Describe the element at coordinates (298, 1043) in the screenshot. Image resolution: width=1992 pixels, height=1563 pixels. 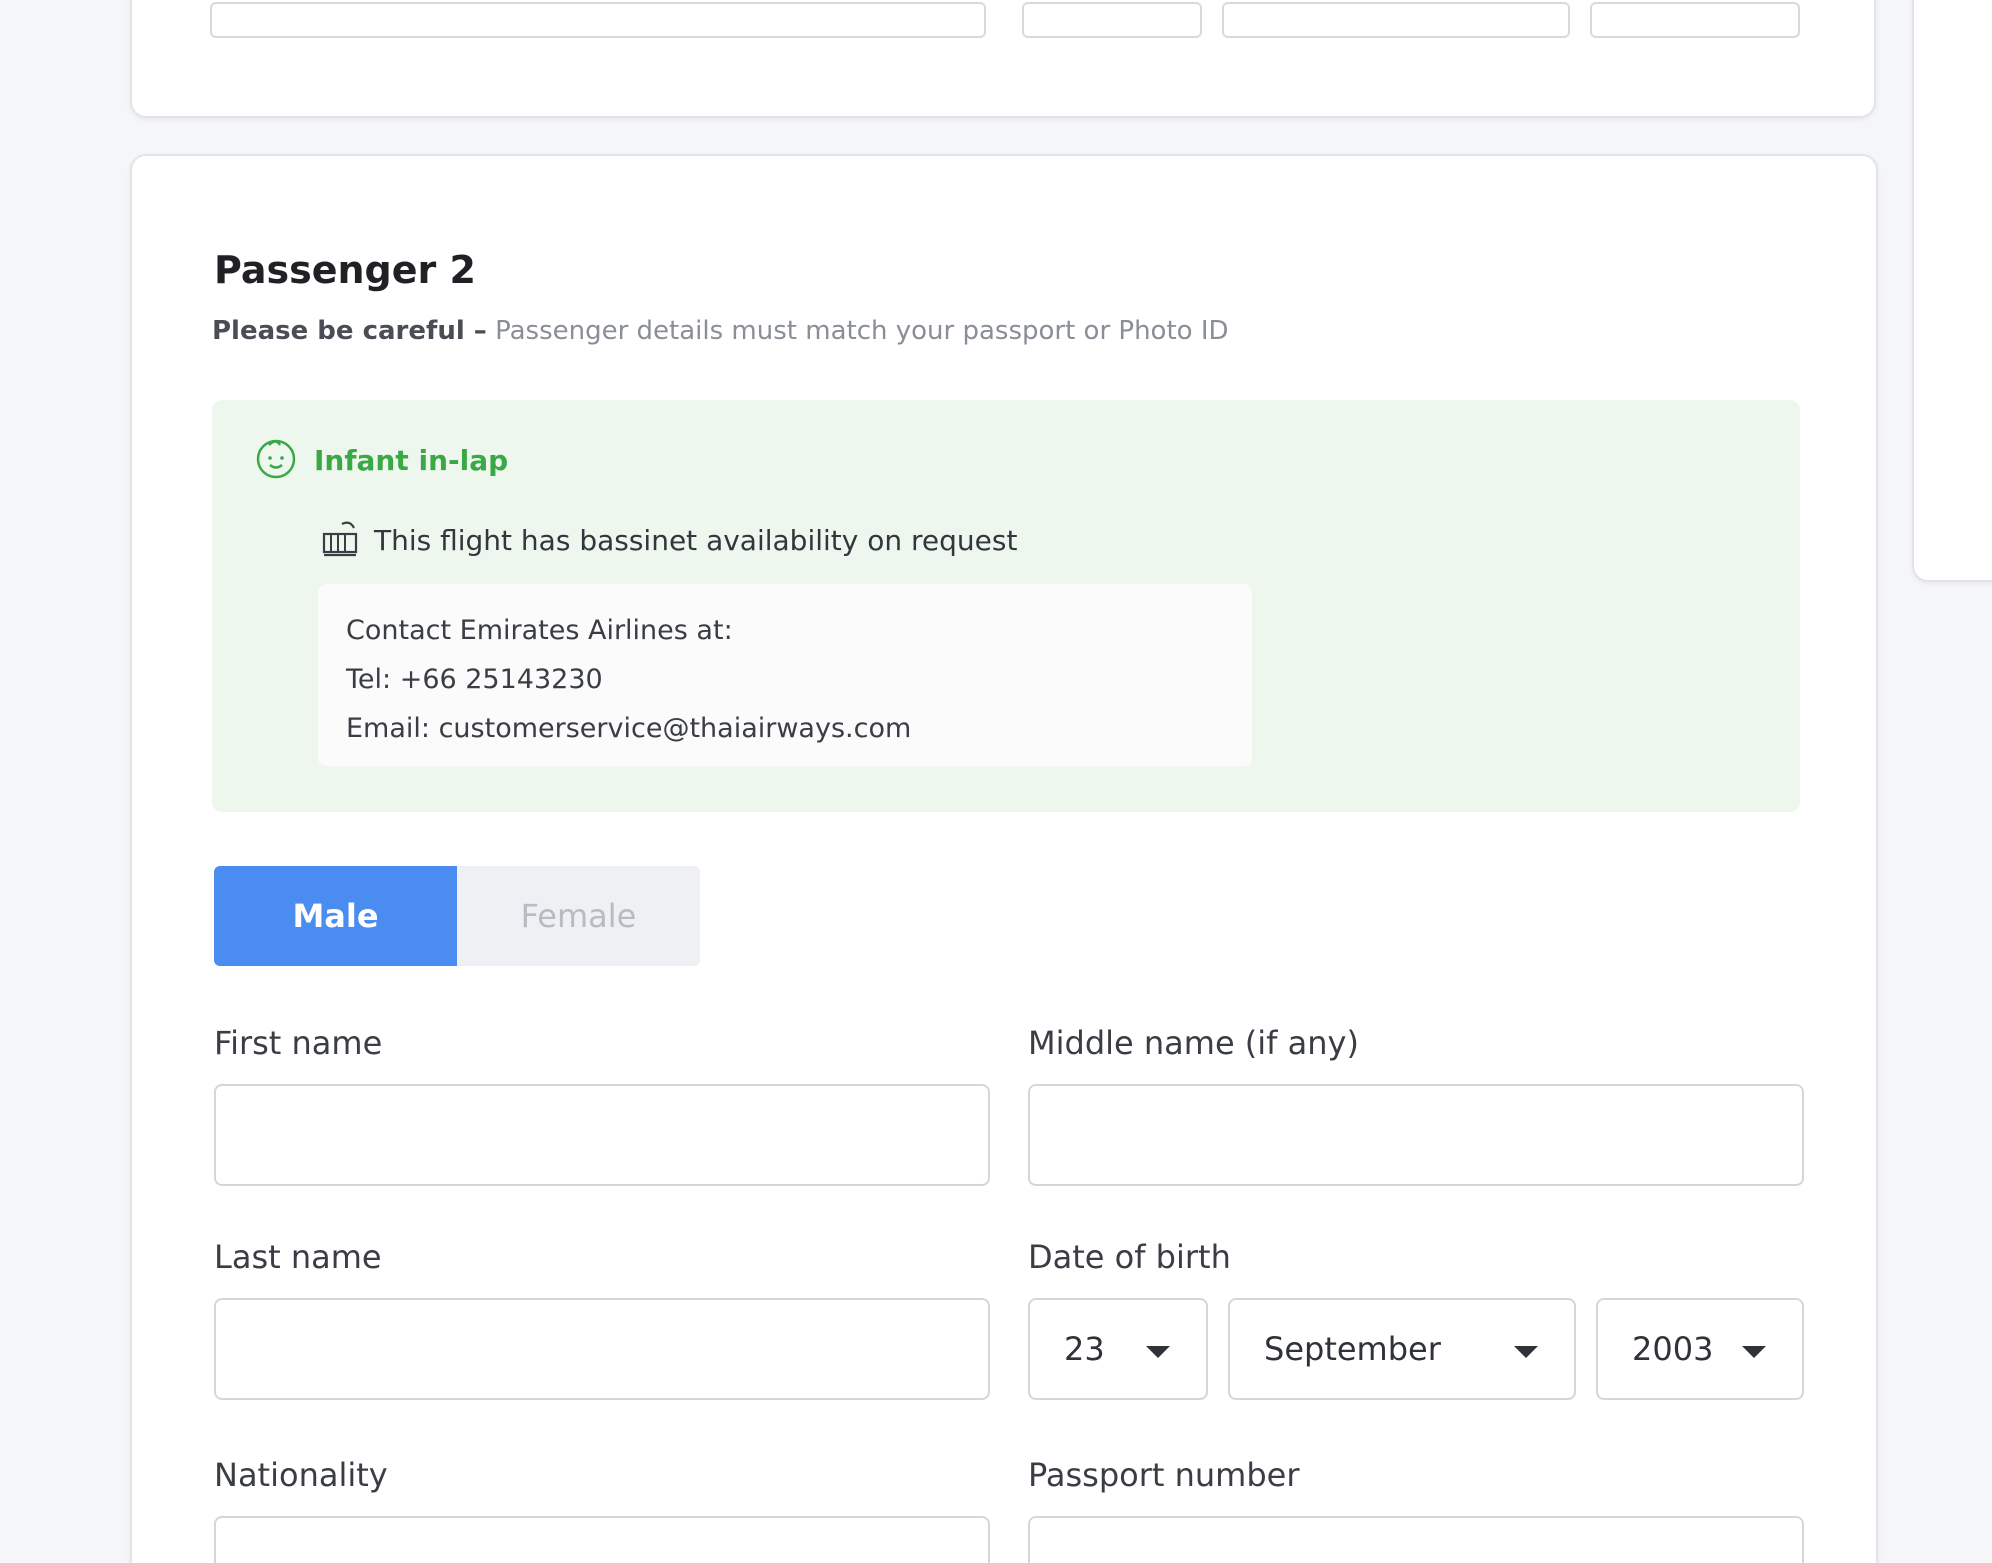
I see `first-name-label: First name` at that location.